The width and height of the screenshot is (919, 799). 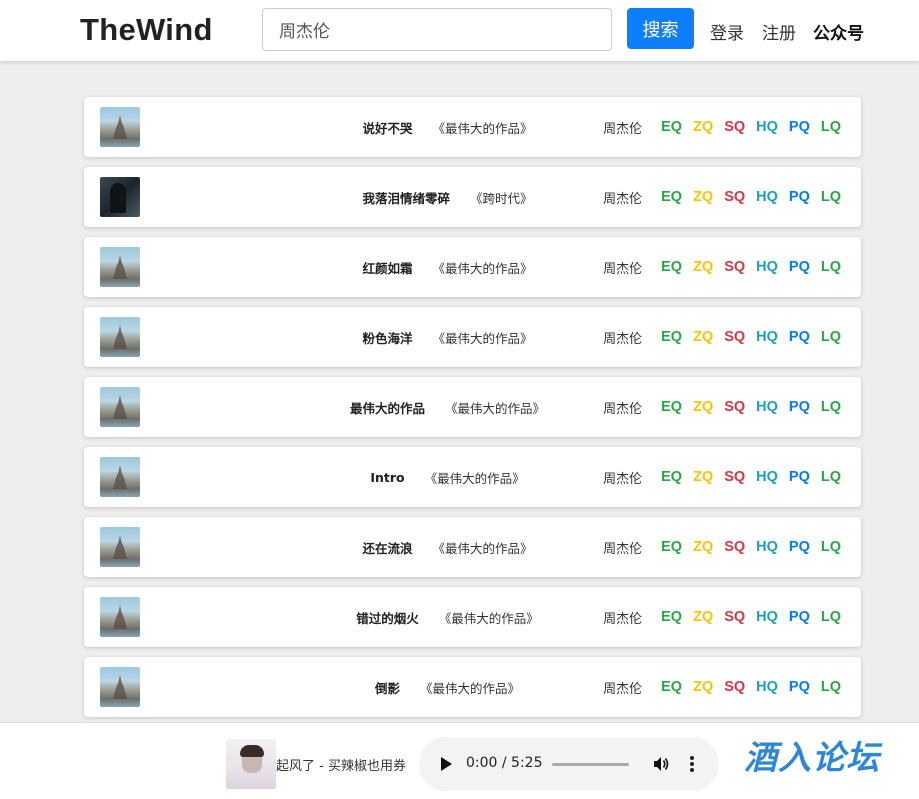 I want to click on song-row: 最伟大的作品 《最伟大的作品》 周杰伦 EQ ZQ SQ HQ PQ LQ, so click(x=472, y=407).